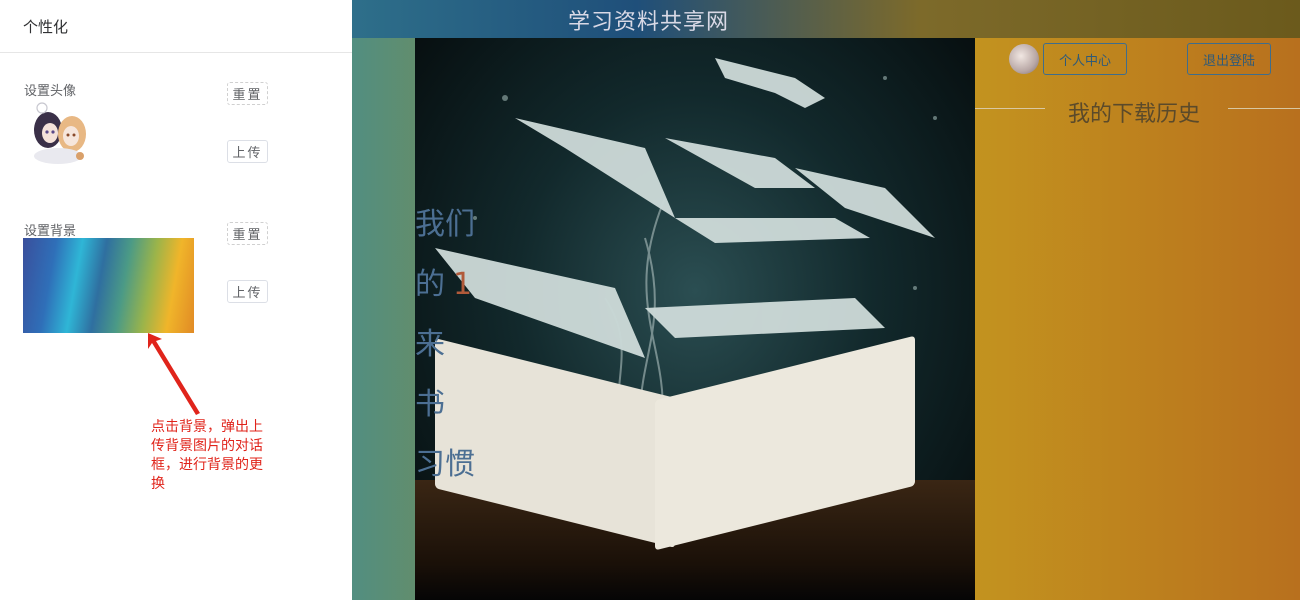  What do you see at coordinates (1024, 59) in the screenshot?
I see `header-avatar` at bounding box center [1024, 59].